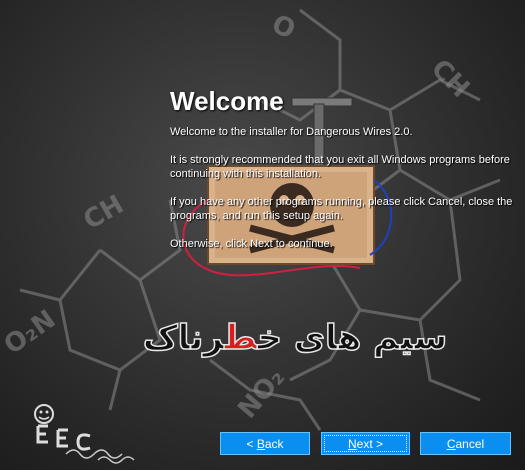 The width and height of the screenshot is (525, 470). I want to click on svg-text: O, so click(283, 27).